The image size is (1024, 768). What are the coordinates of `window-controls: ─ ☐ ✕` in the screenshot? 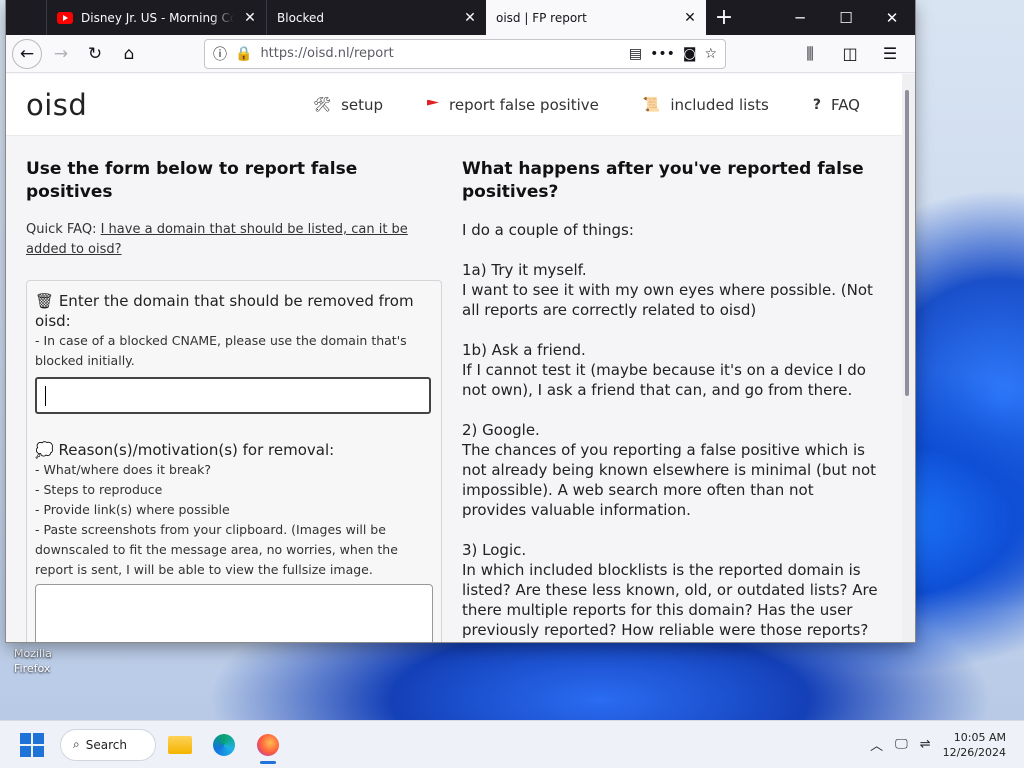 It's located at (846, 17).